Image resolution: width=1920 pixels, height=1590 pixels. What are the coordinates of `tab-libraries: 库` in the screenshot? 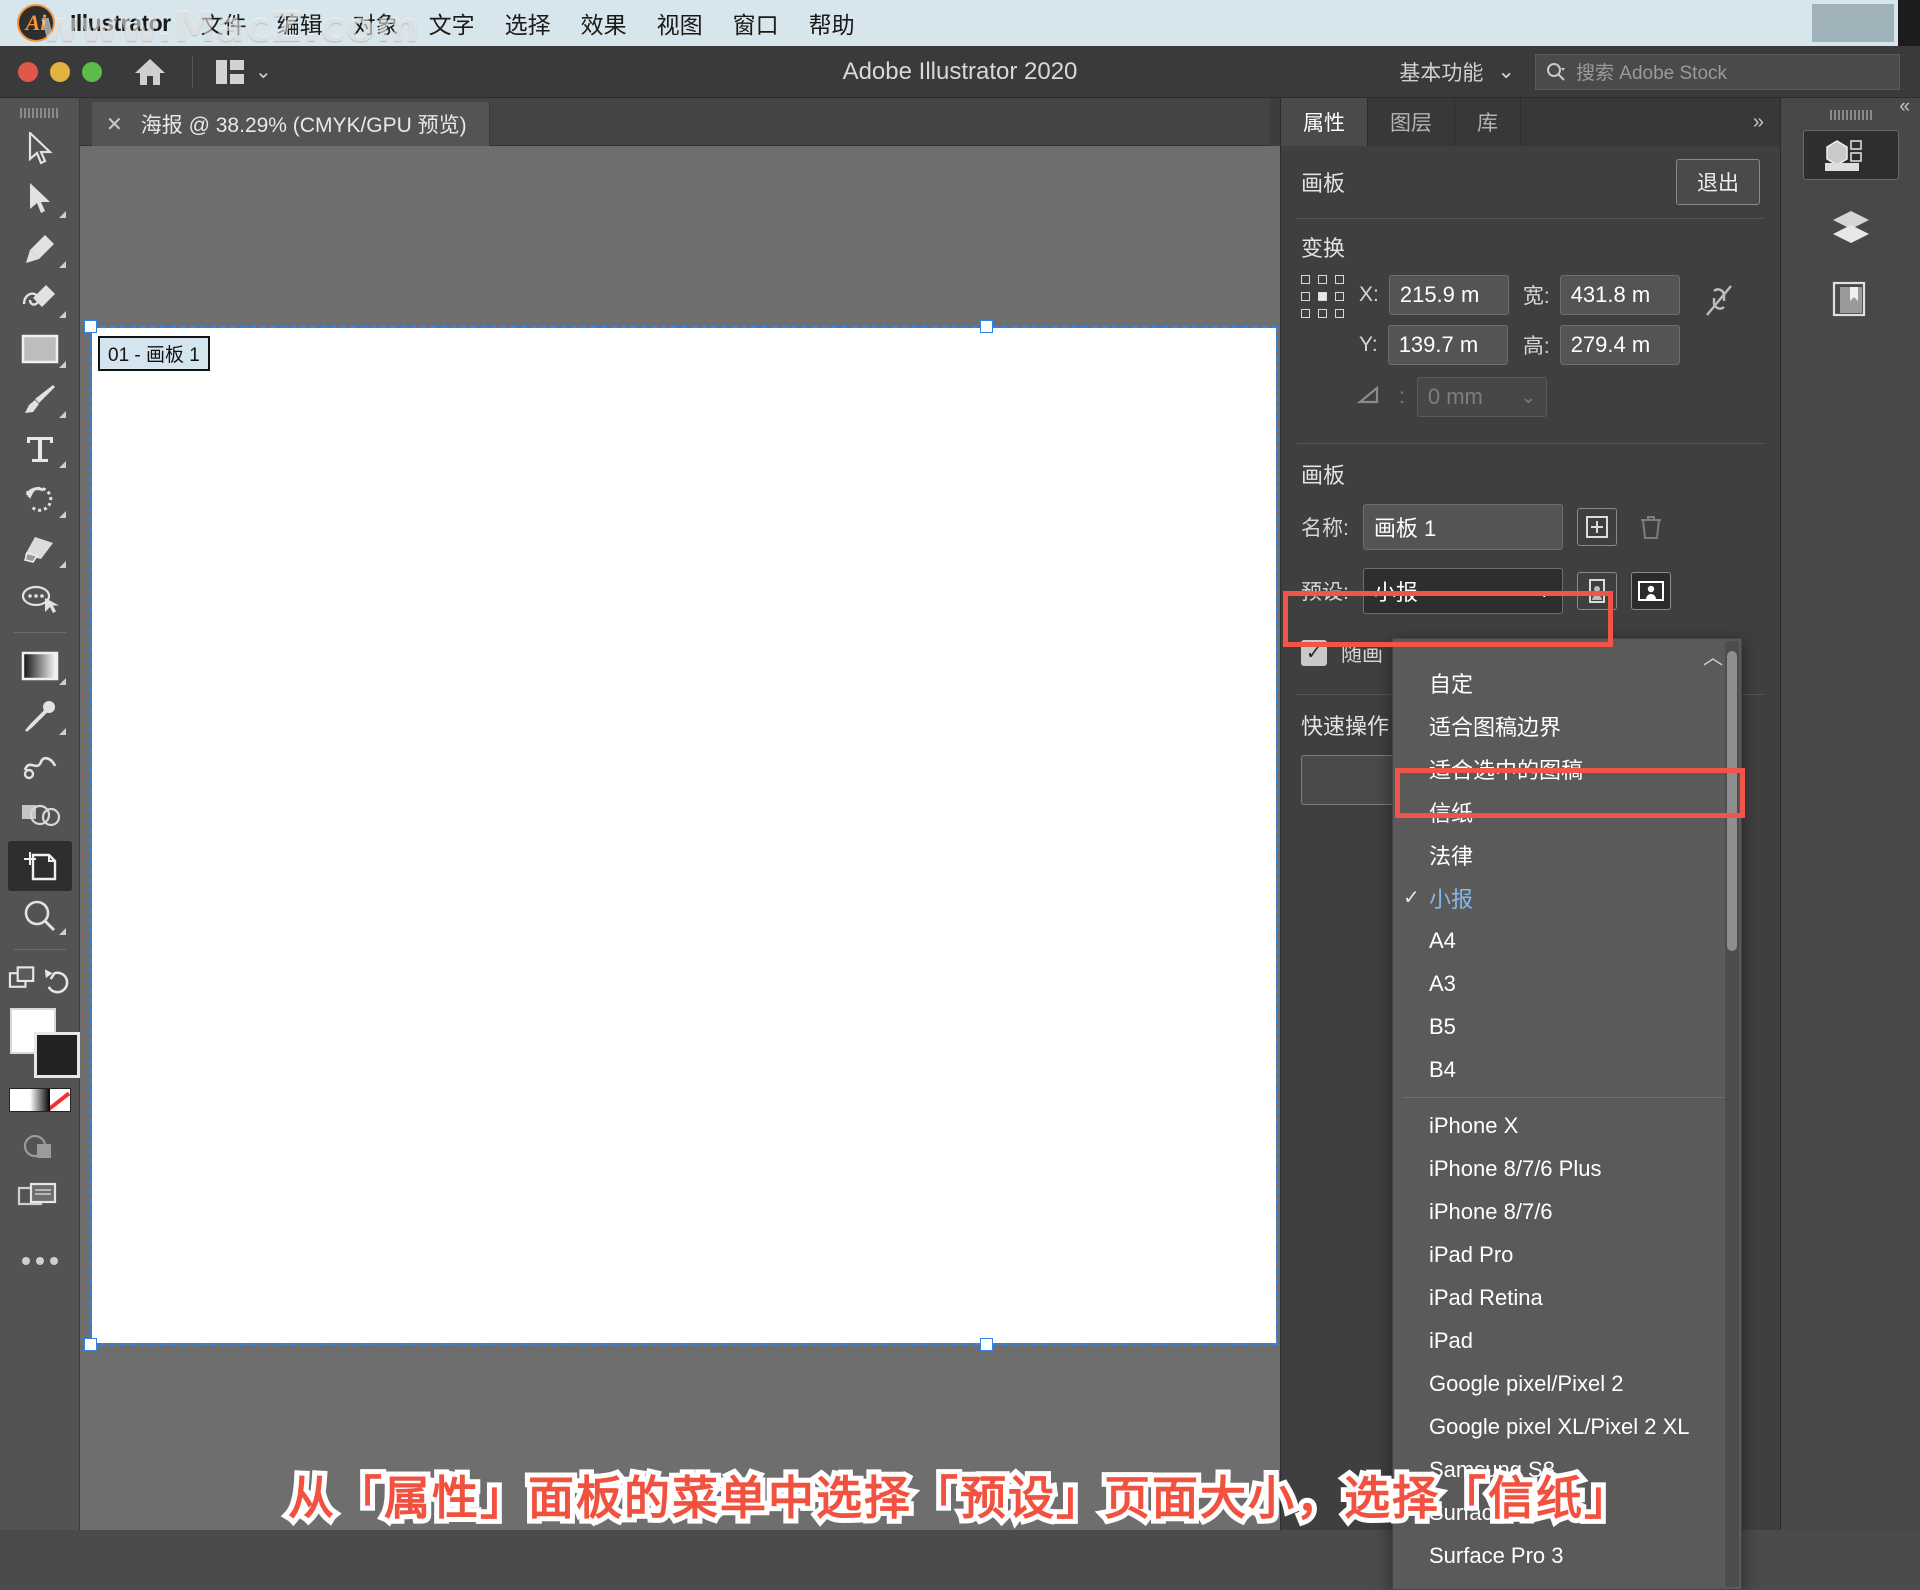 It's located at (1488, 122).